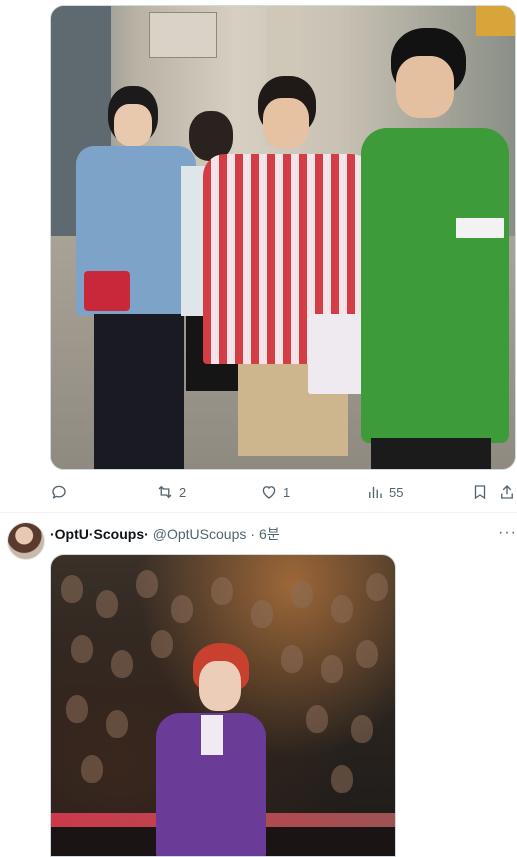  What do you see at coordinates (258, 512) in the screenshot?
I see `post-divider` at bounding box center [258, 512].